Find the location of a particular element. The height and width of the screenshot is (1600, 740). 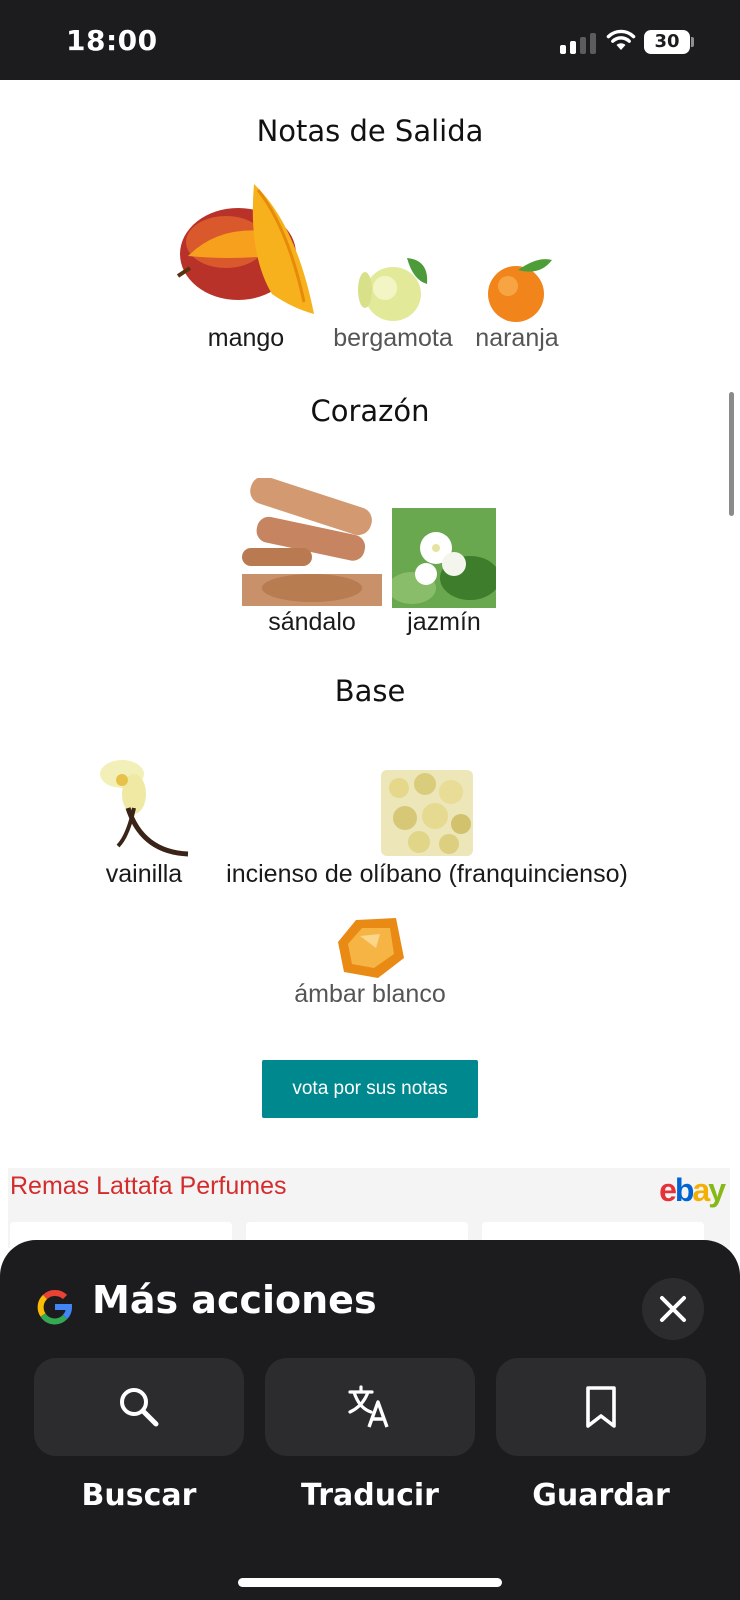

bookmark-icon is located at coordinates (601, 1407).